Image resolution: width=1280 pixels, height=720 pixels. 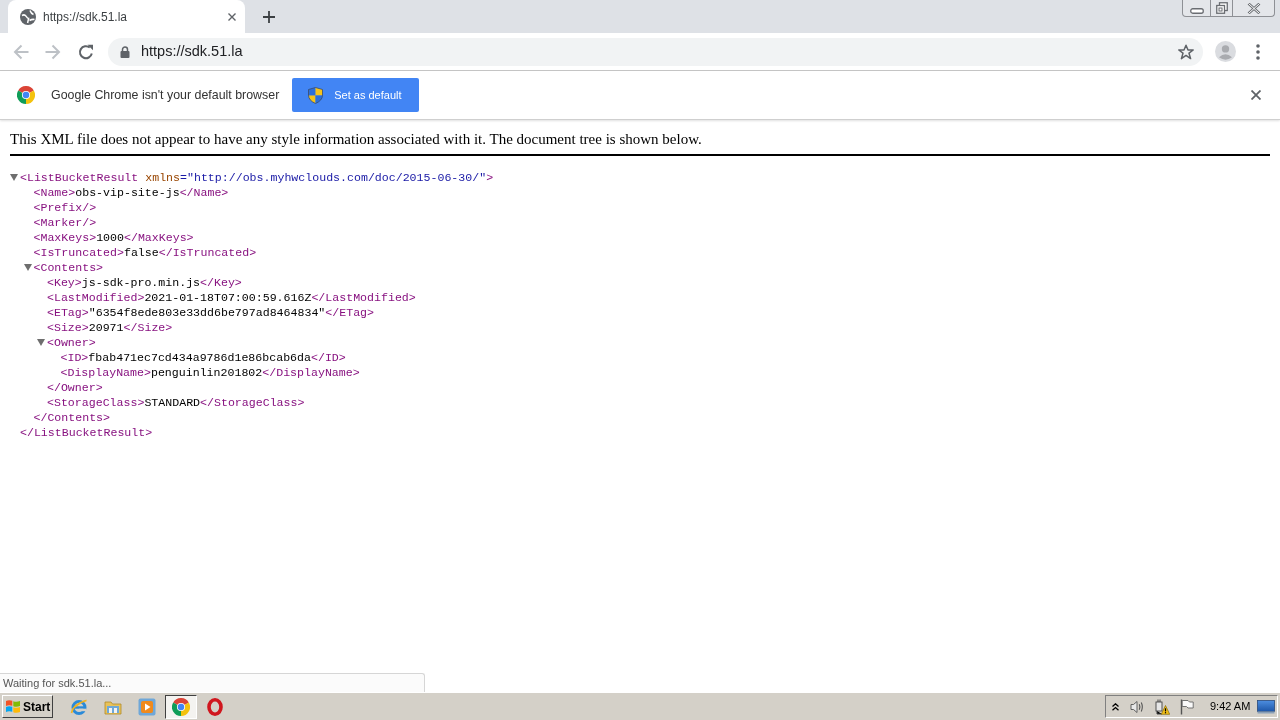 I want to click on minimize-button, so click(x=1196, y=8).